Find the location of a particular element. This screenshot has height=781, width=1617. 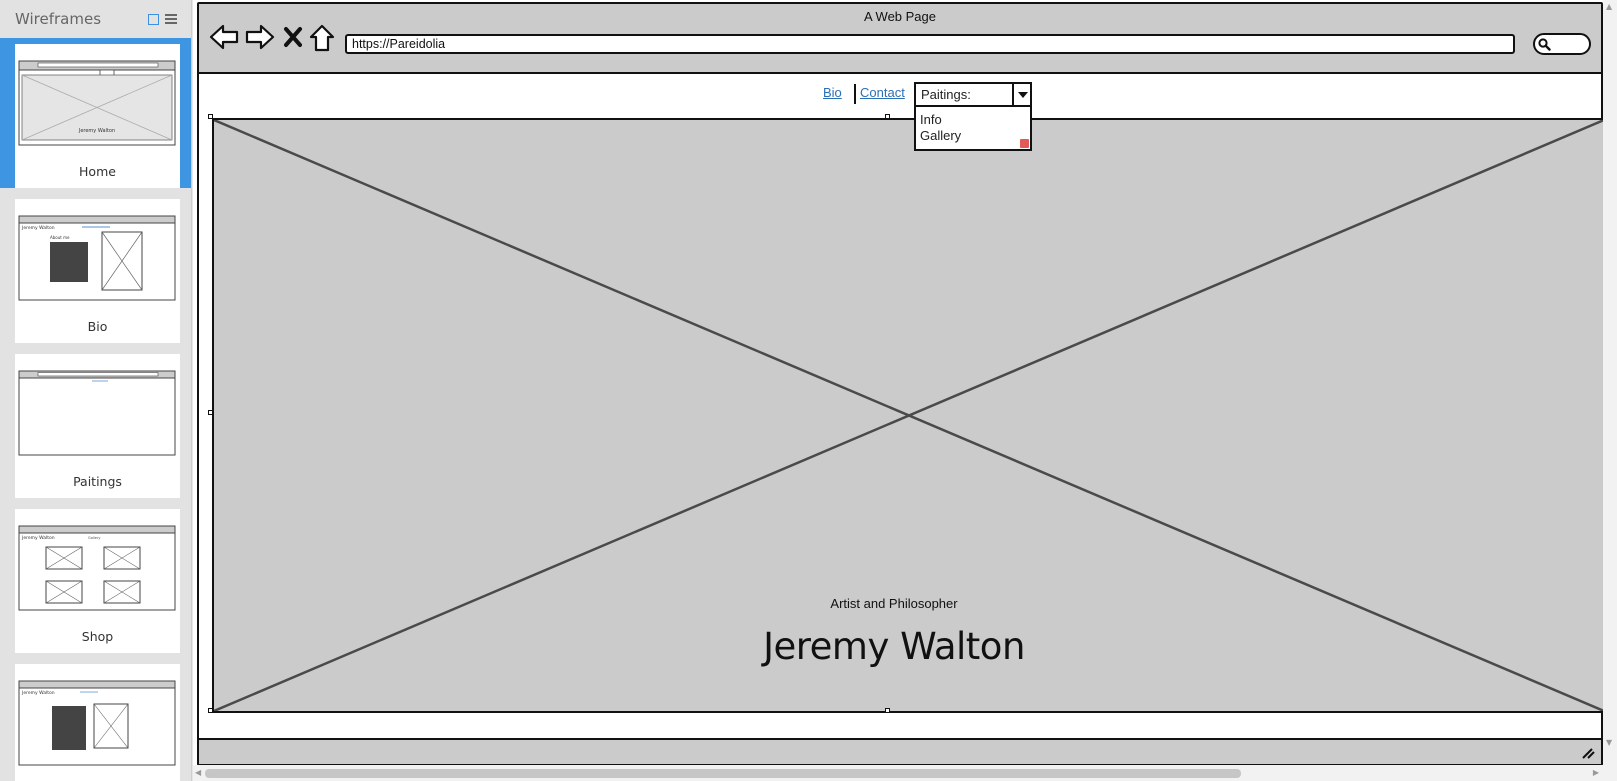

panel-header: Wireframes is located at coordinates (95, 19).